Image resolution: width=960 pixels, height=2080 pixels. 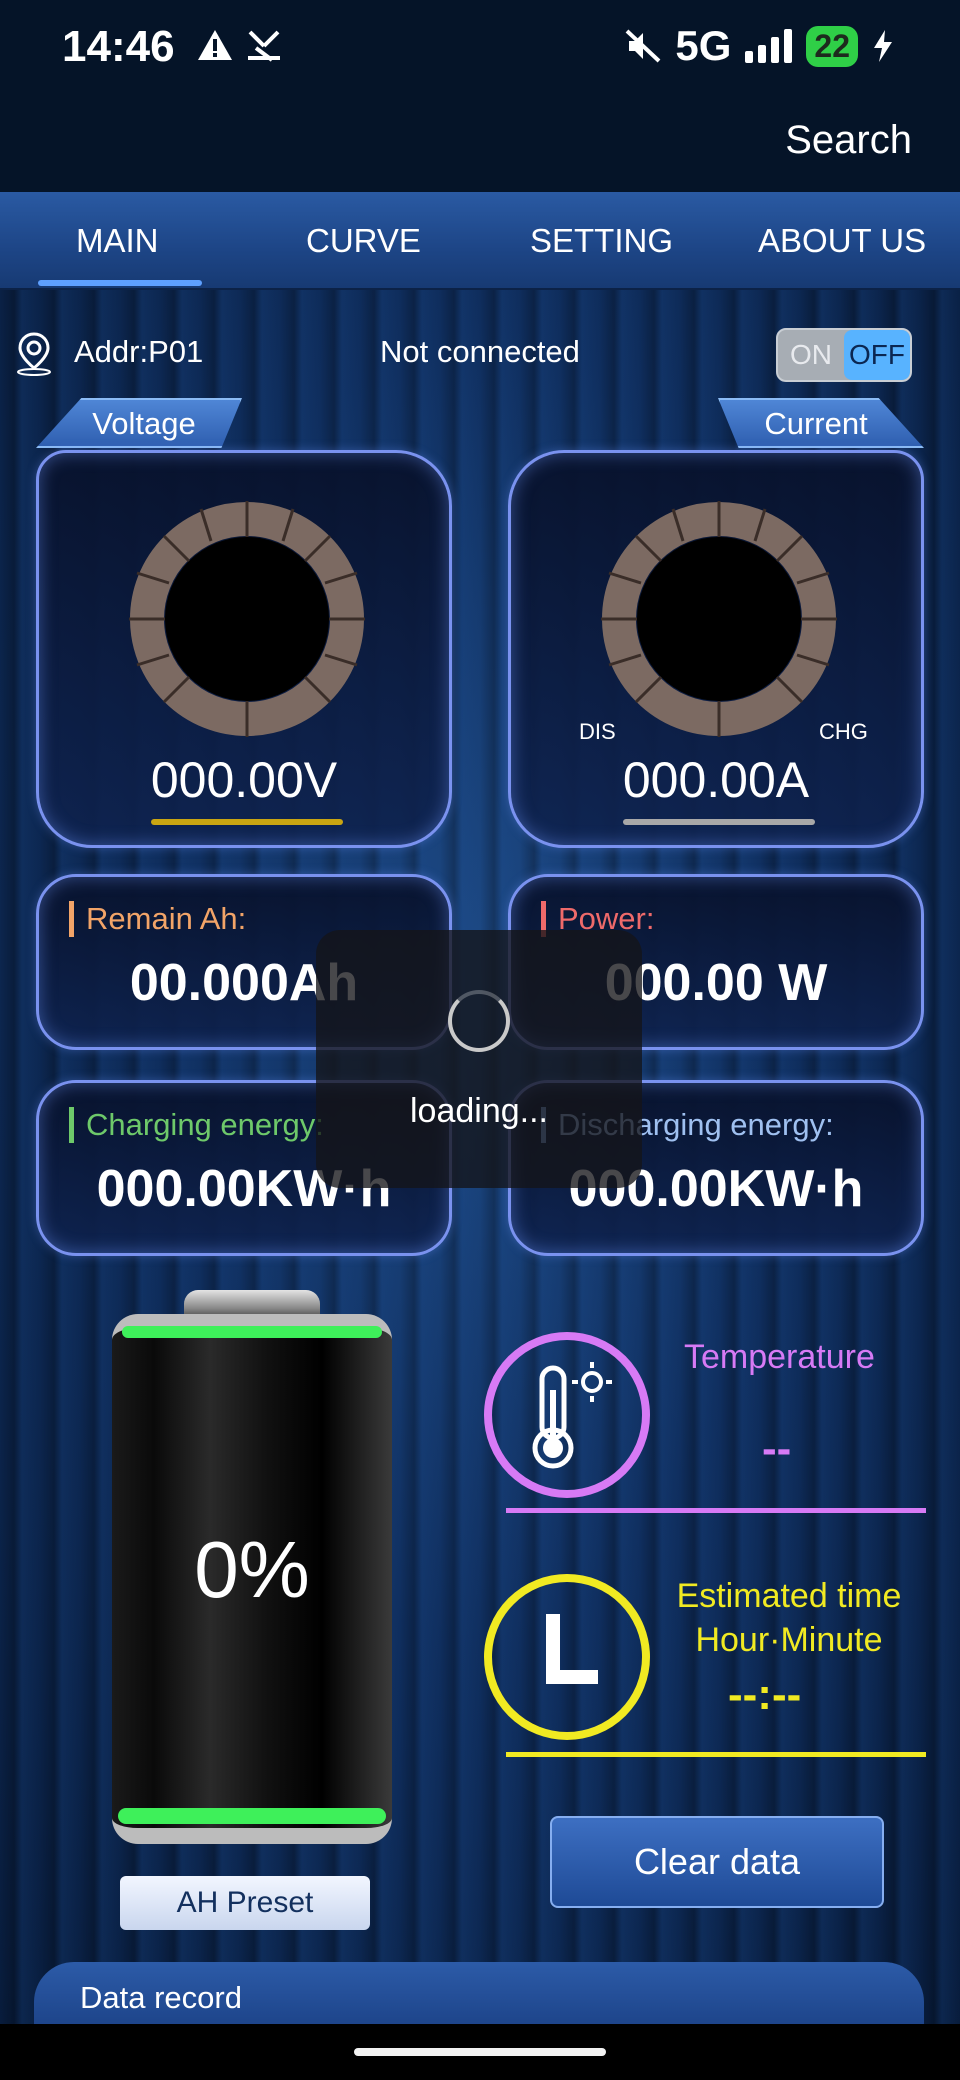 What do you see at coordinates (877, 355) in the screenshot?
I see `toggle-off-label: OFF` at bounding box center [877, 355].